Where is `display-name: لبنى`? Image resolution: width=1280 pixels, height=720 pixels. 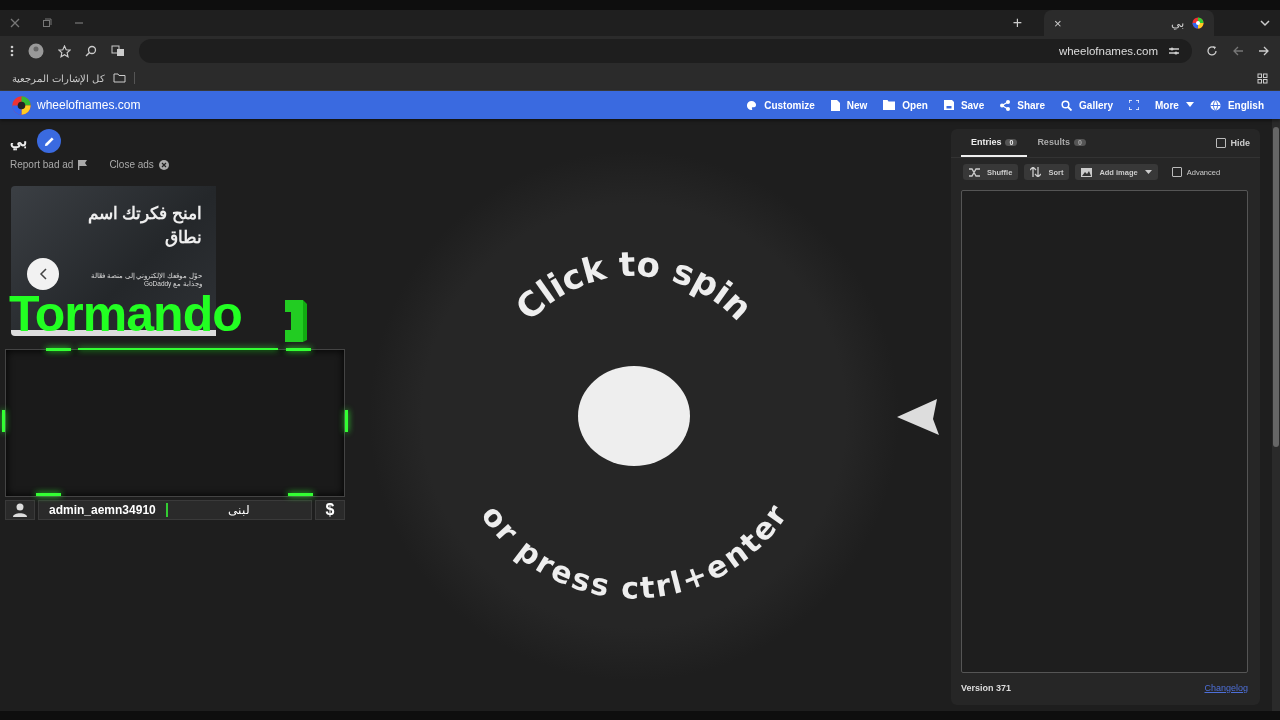 display-name: لبنى is located at coordinates (239, 510).